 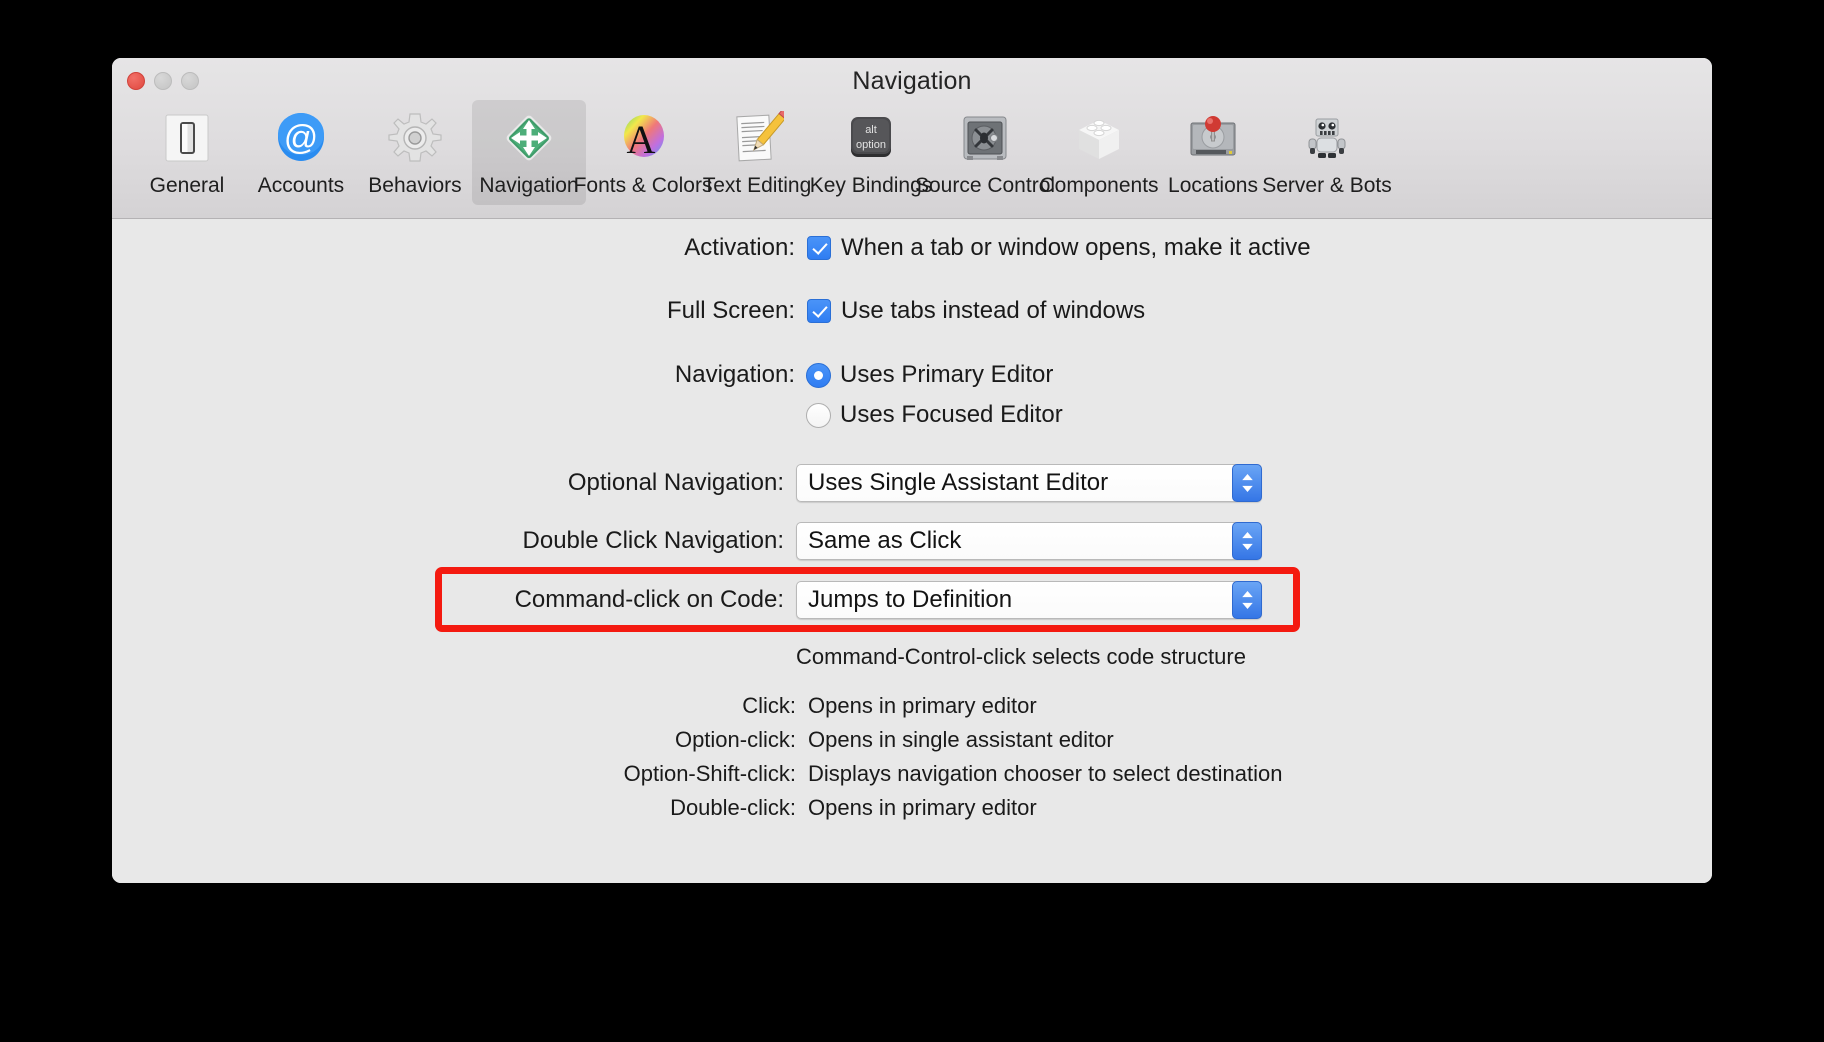 What do you see at coordinates (187, 185) in the screenshot?
I see `tab-label: General` at bounding box center [187, 185].